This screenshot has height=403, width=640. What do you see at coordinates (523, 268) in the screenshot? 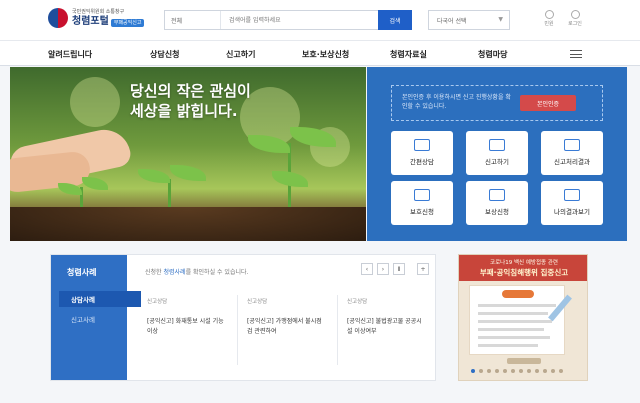
I see `banner-header: 코로나19 백신 예방접종 관련 부패·공익침해행위 집중신고` at bounding box center [523, 268].